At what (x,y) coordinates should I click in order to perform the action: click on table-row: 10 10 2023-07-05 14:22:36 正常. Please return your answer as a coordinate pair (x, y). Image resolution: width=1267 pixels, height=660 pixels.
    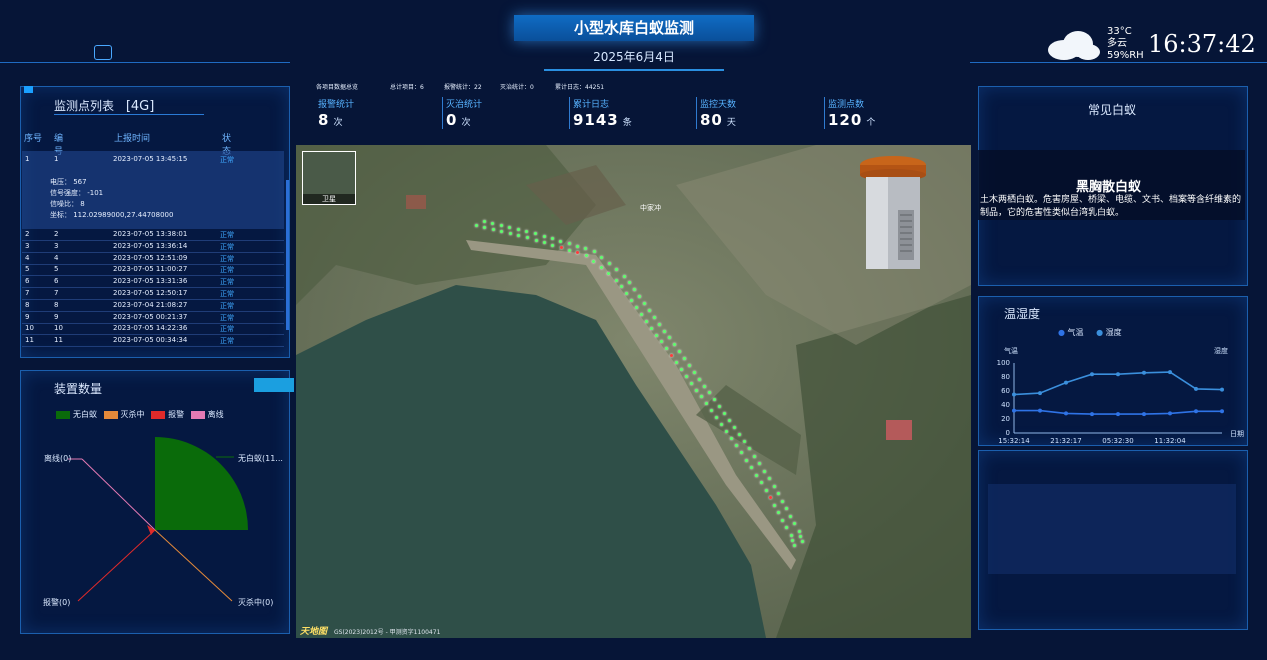
    Looking at the image, I should click on (153, 329).